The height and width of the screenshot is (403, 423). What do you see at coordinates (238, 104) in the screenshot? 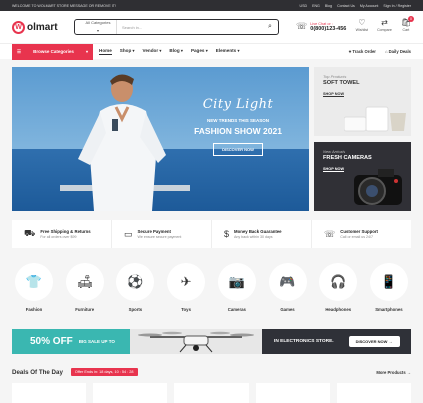
I see `hero-script-title: City Light` at bounding box center [238, 104].